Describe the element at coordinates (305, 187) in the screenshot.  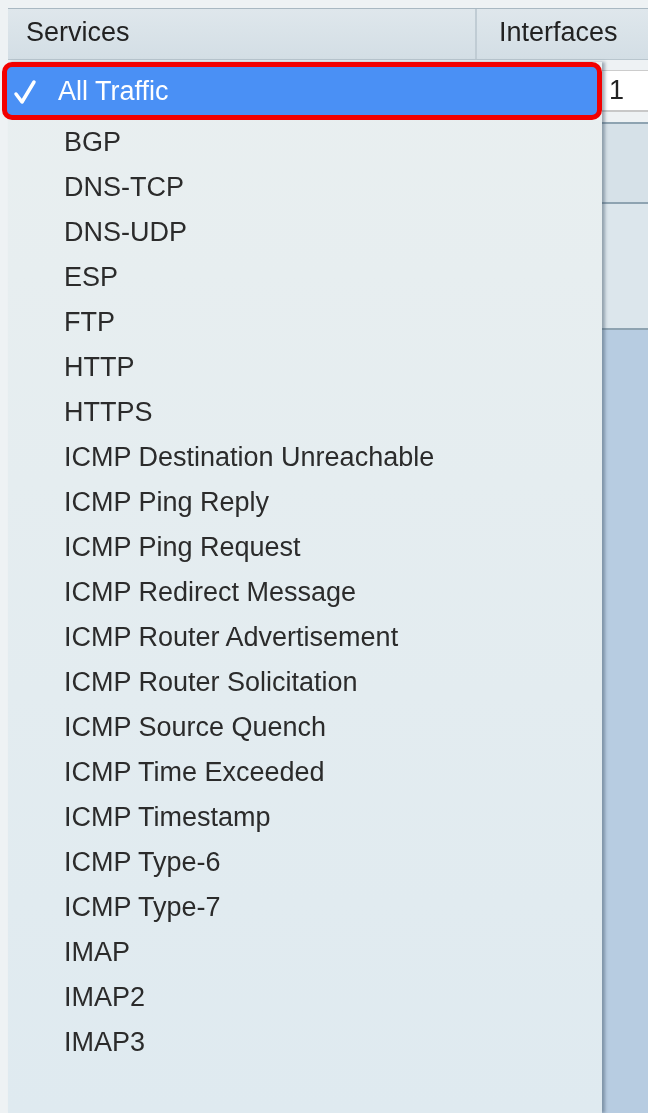
I see `menu-item: DNS-TCP` at that location.